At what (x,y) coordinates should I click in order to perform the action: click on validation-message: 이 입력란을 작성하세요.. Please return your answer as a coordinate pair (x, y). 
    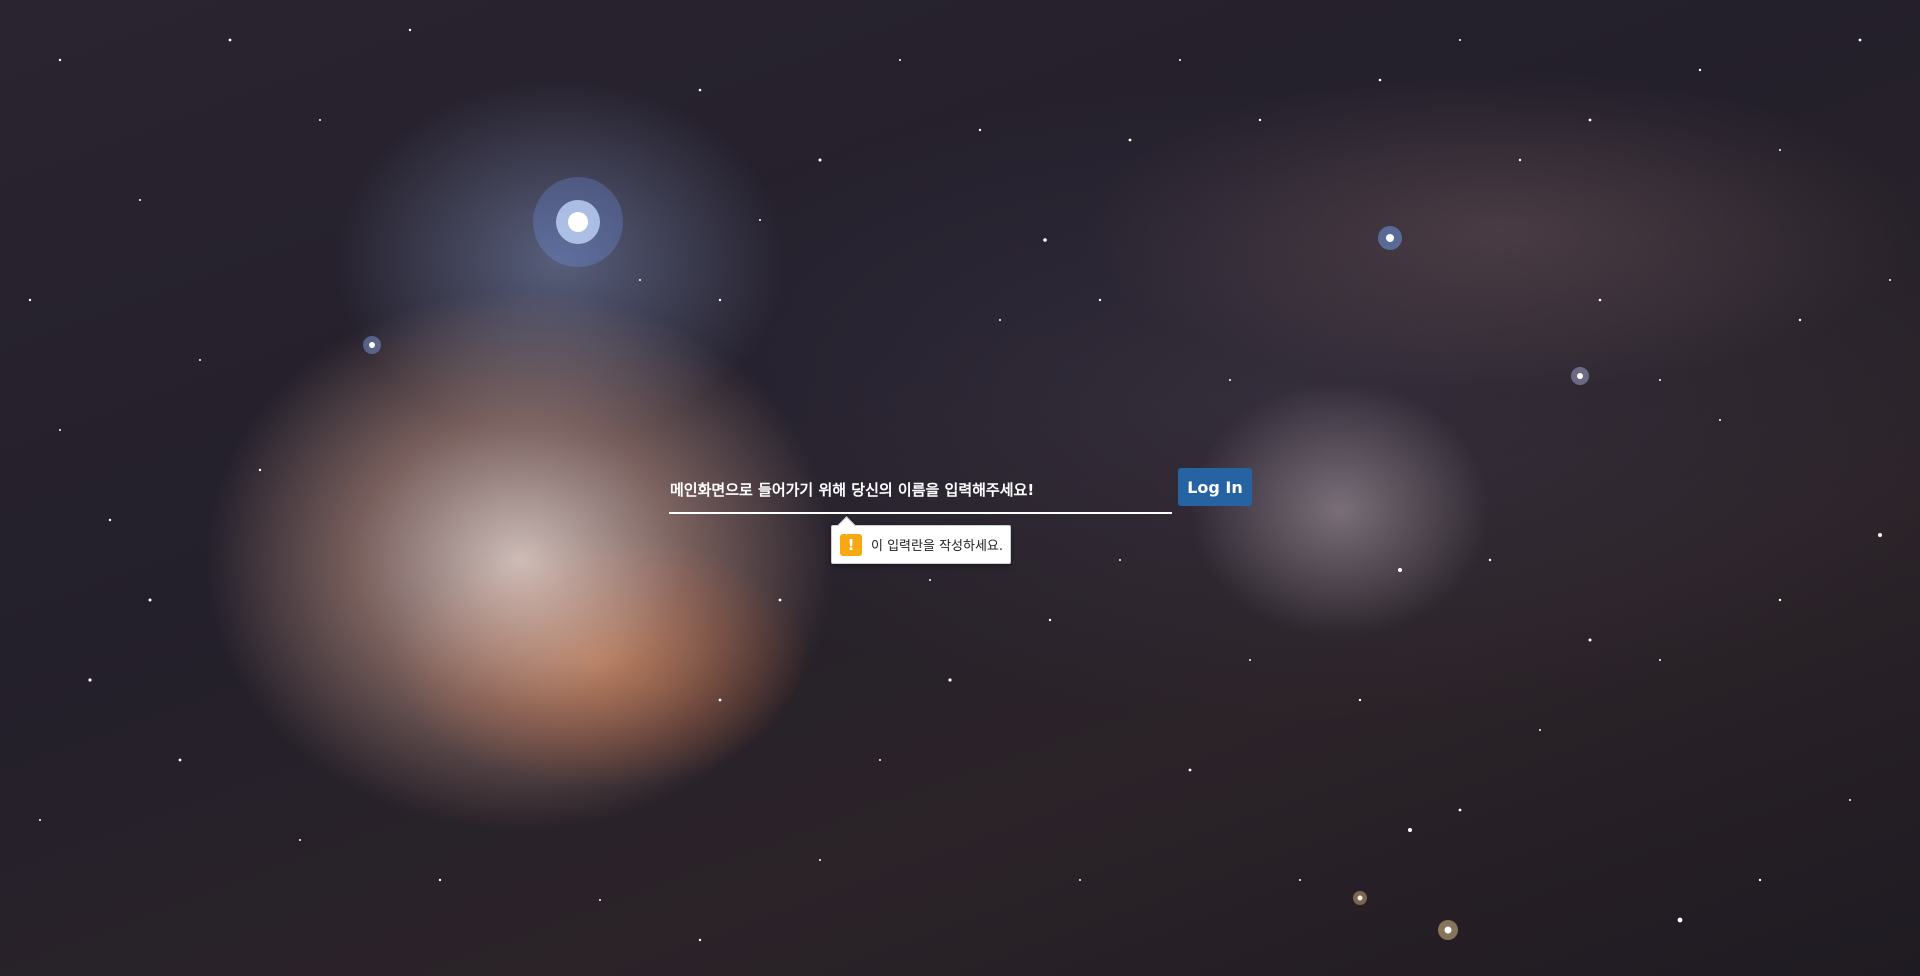
    Looking at the image, I should click on (937, 546).